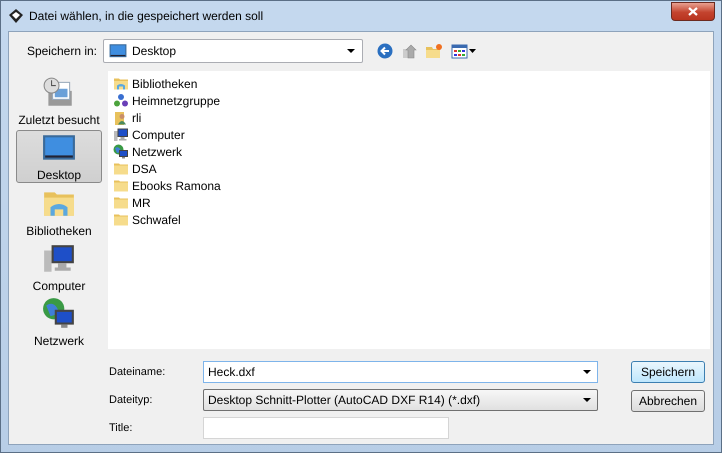 The image size is (722, 453). Describe the element at coordinates (118, 51) in the screenshot. I see `desktop-icon` at that location.